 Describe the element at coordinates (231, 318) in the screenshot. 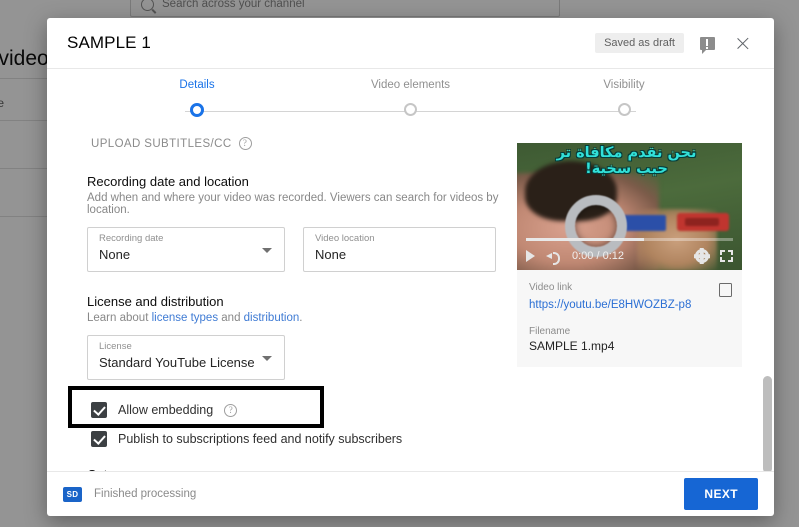

I see `license-desc-mid: and` at that location.